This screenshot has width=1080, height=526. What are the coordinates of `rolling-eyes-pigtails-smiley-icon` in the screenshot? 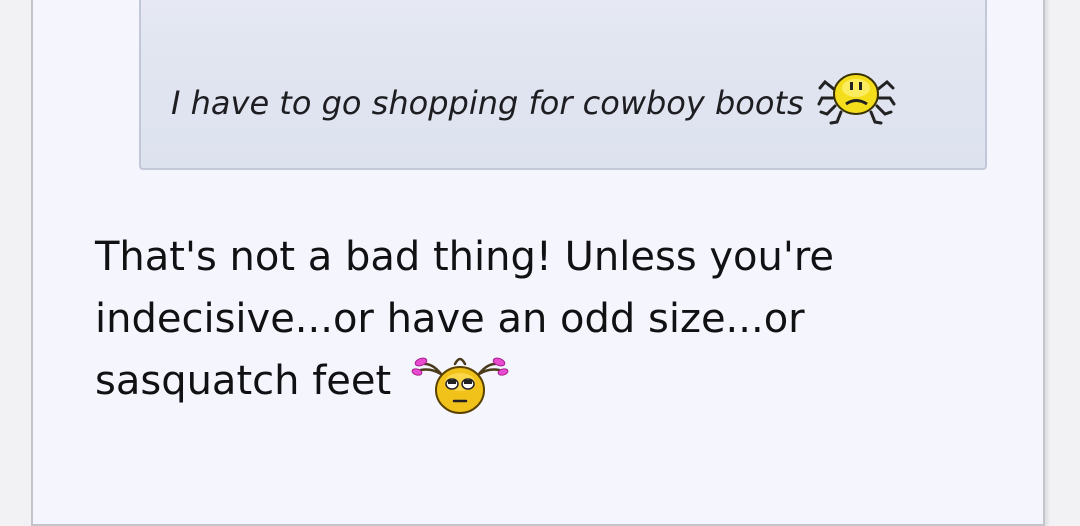 It's located at (460, 385).